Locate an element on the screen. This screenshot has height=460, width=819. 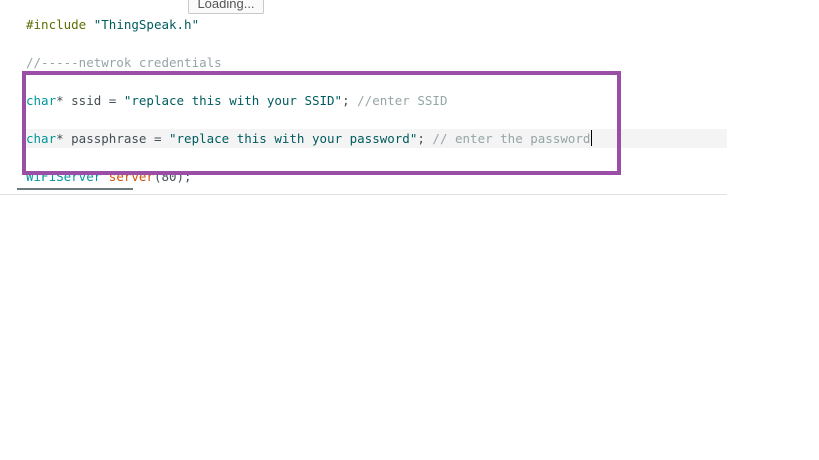
code-line-comment: //-----netwrok credentials is located at coordinates (124, 62).